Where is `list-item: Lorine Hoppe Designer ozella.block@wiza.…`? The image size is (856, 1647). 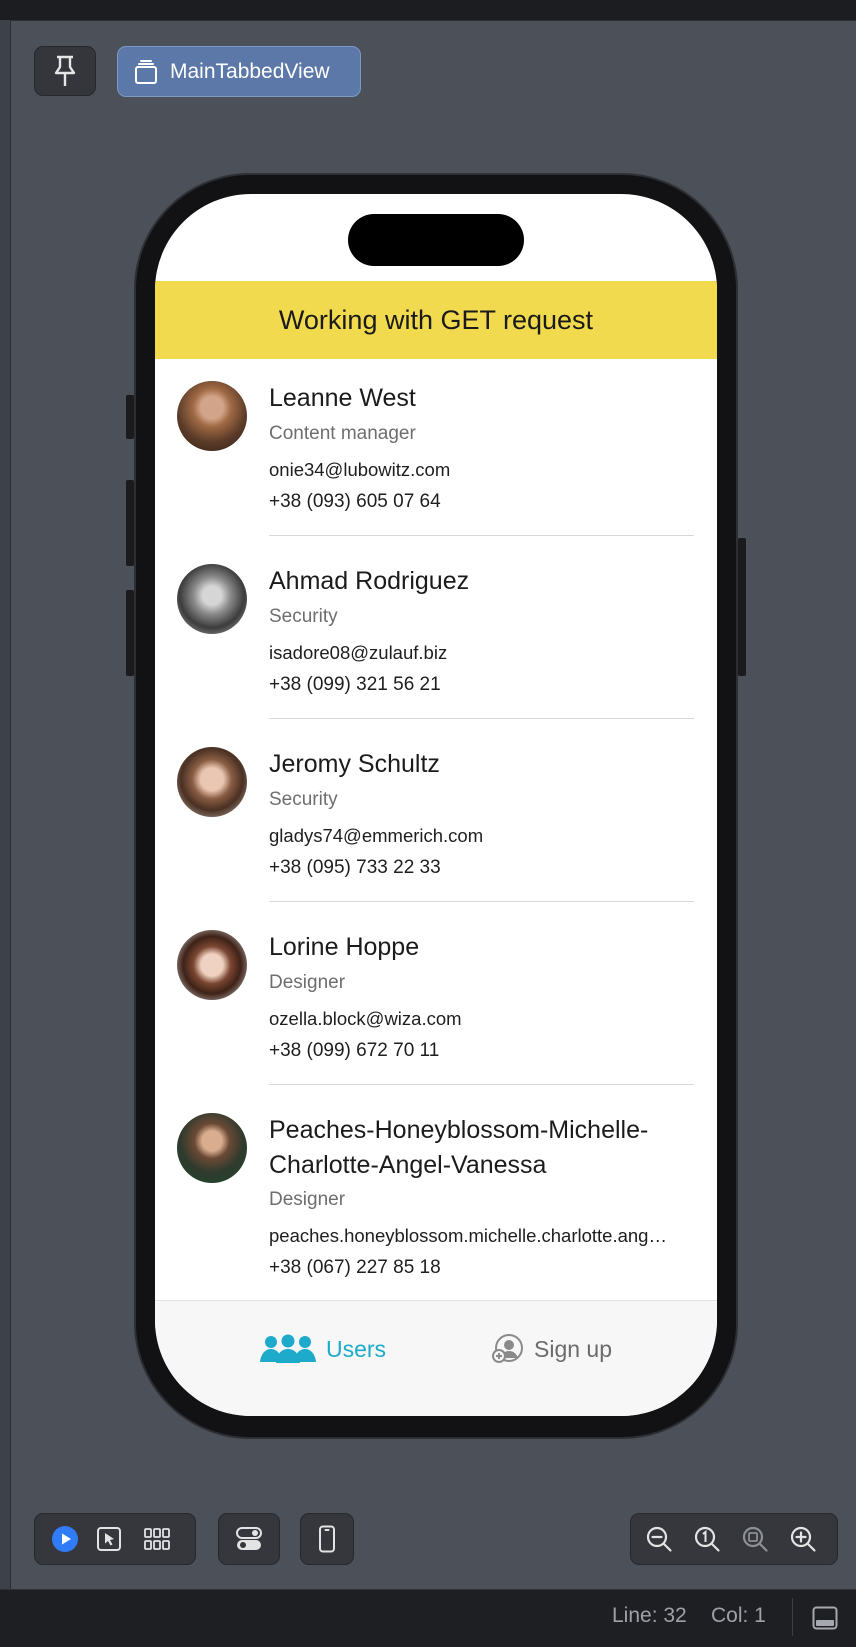
list-item: Lorine Hoppe Designer ozella.block@wiza.… is located at coordinates (436, 999).